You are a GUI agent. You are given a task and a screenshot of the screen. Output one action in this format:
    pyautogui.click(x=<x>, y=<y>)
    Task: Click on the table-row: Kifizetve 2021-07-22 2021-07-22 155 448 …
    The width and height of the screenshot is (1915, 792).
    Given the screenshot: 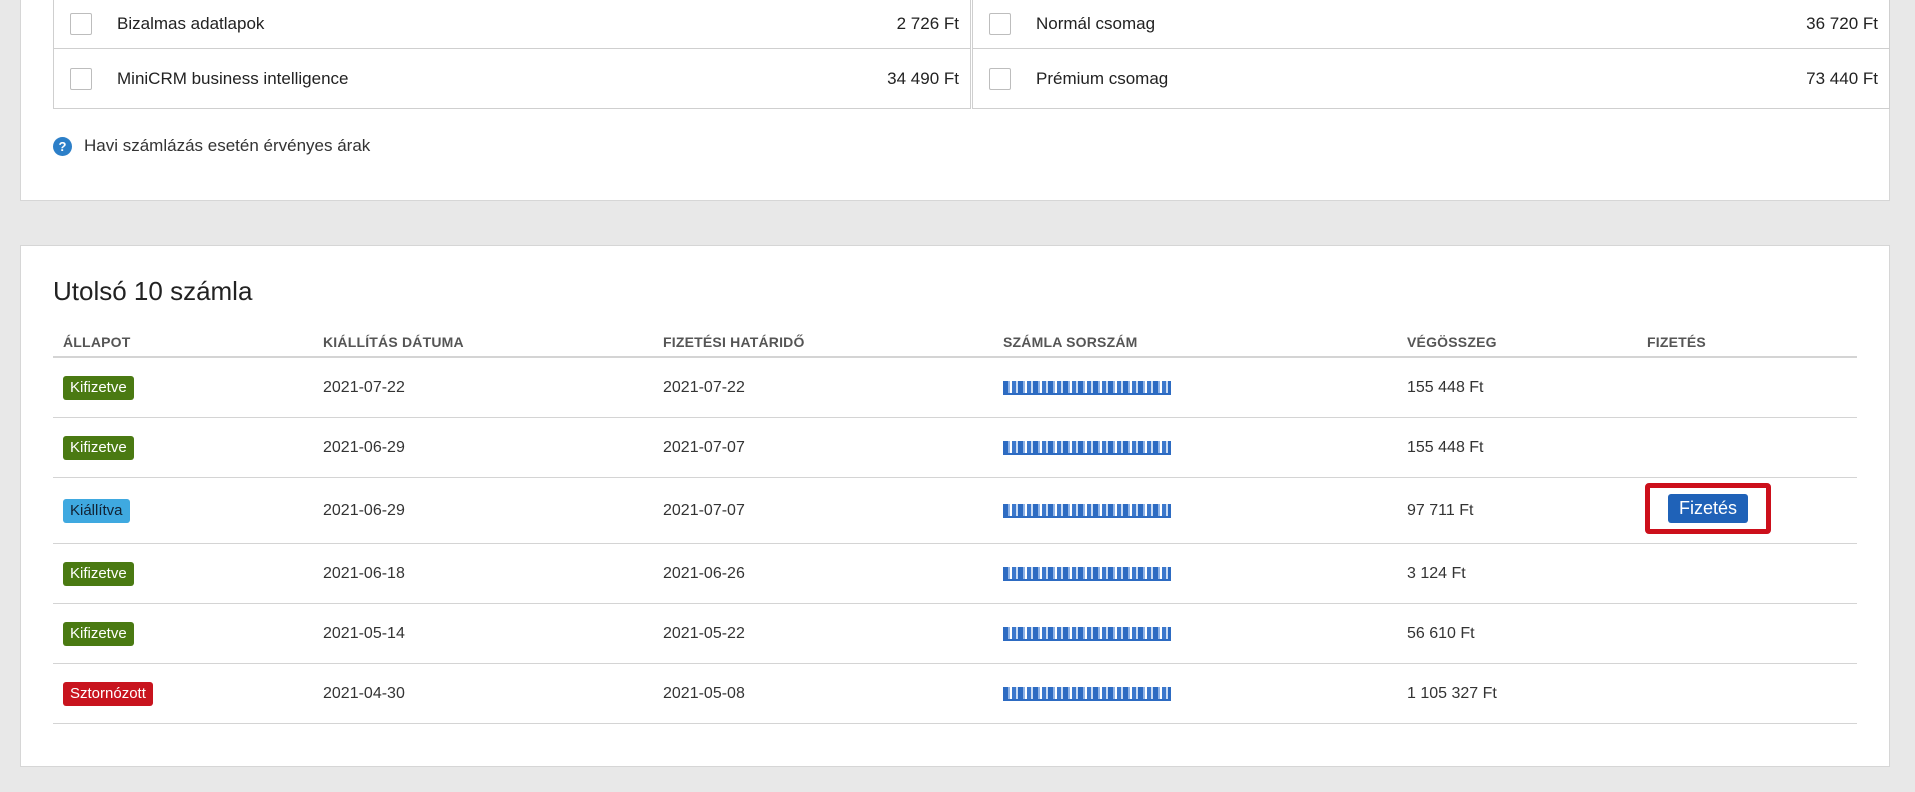 What is the action you would take?
    pyautogui.click(x=955, y=388)
    